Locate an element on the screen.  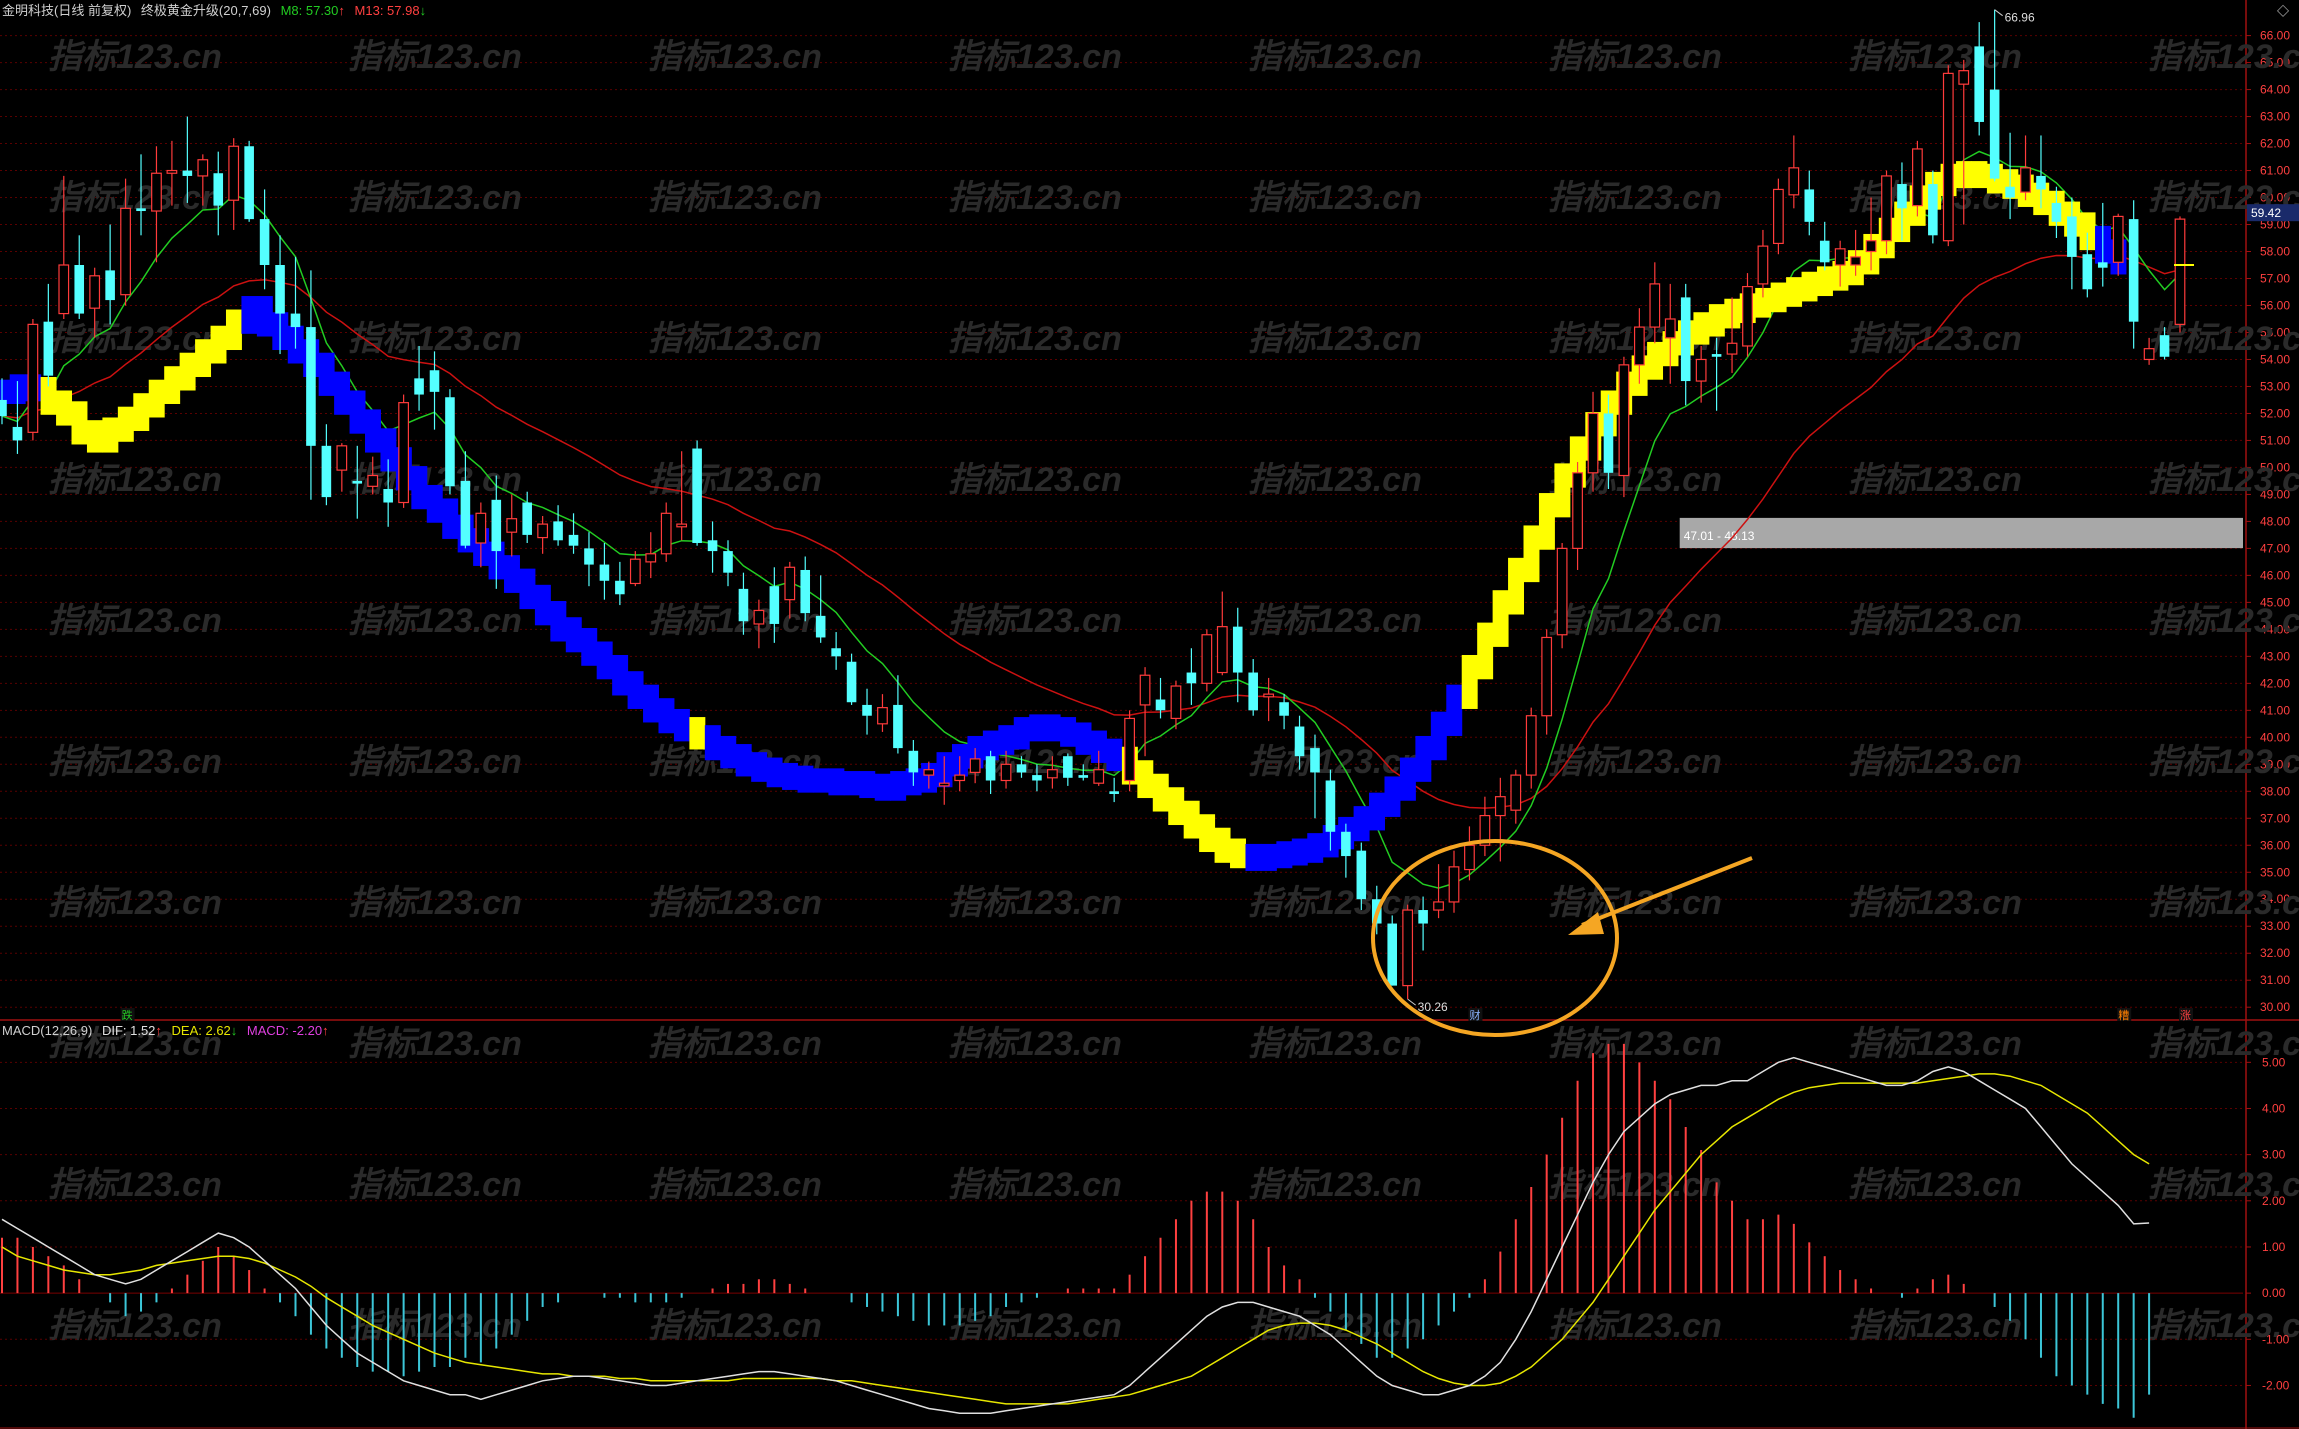
macd-tick-label: 2.00 is located at coordinates (2274, 1201).